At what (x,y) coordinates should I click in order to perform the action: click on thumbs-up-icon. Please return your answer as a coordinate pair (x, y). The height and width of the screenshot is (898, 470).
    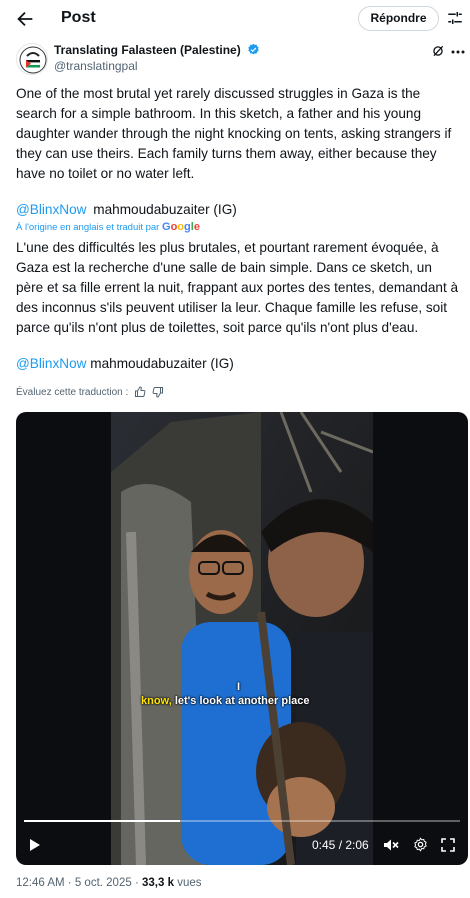
    Looking at the image, I should click on (140, 392).